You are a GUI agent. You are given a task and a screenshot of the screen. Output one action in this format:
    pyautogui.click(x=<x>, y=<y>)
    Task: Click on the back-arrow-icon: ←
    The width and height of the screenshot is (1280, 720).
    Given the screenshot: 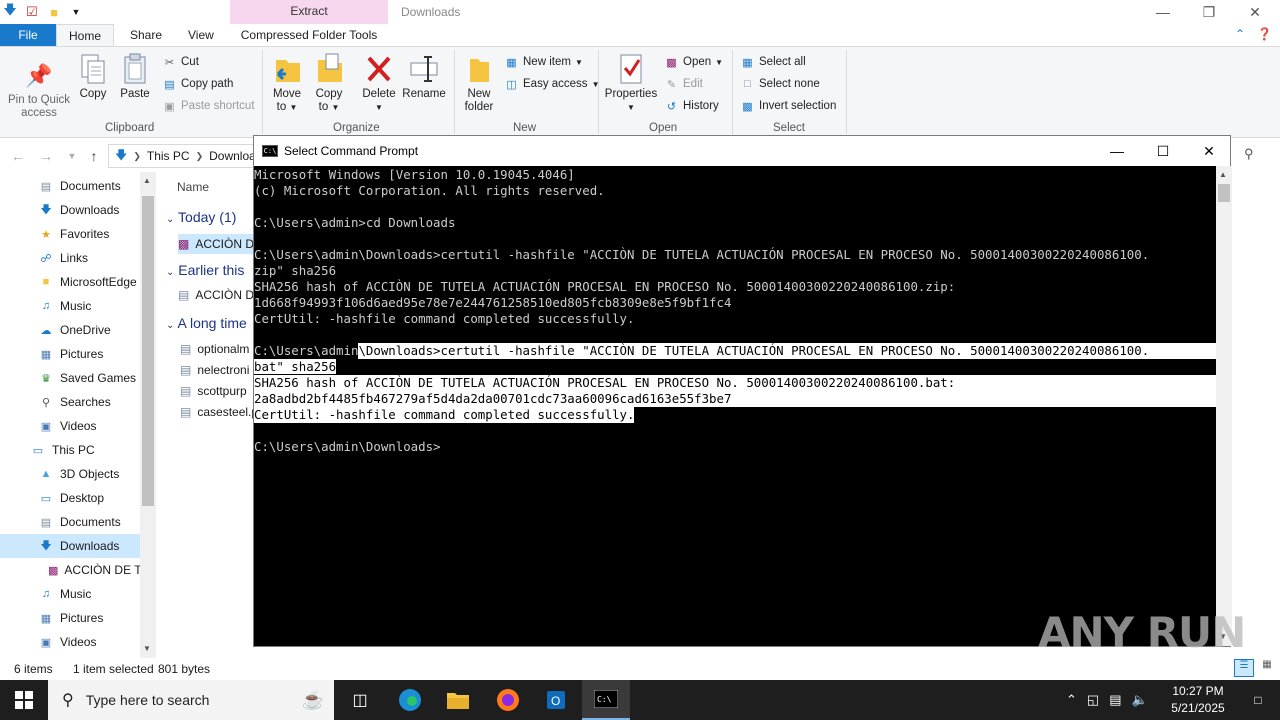 What is the action you would take?
    pyautogui.click(x=18, y=156)
    